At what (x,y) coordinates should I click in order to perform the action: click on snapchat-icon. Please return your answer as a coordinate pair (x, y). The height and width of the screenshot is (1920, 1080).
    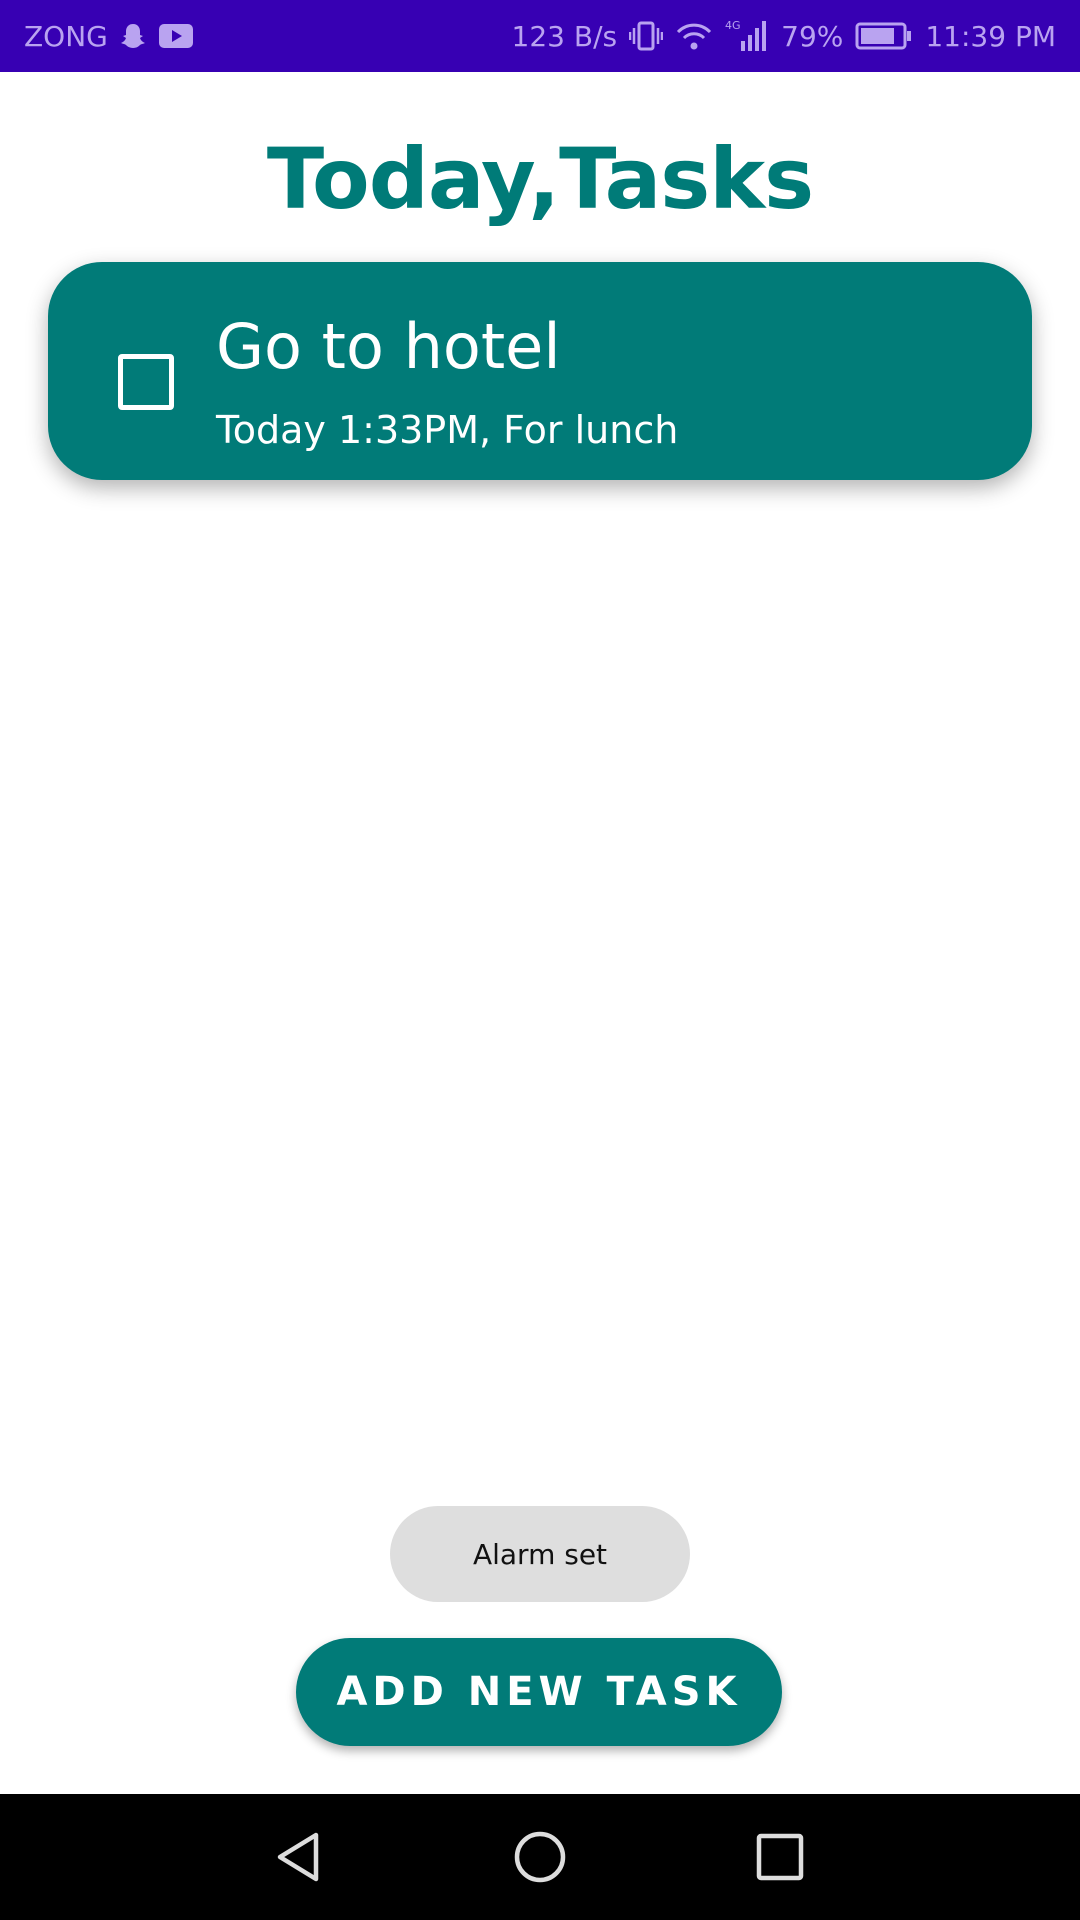
    Looking at the image, I should click on (133, 36).